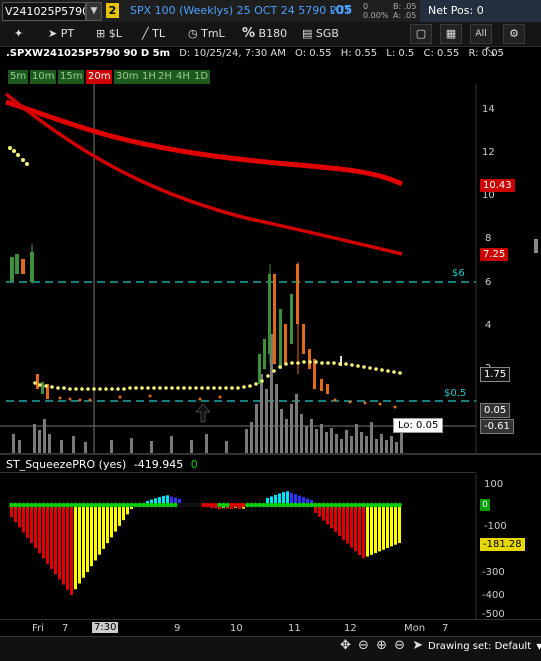 Image resolution: width=541 pixels, height=661 pixels. Describe the element at coordinates (381, 645) in the screenshot. I see `zoom-in-icon: ⊕` at that location.